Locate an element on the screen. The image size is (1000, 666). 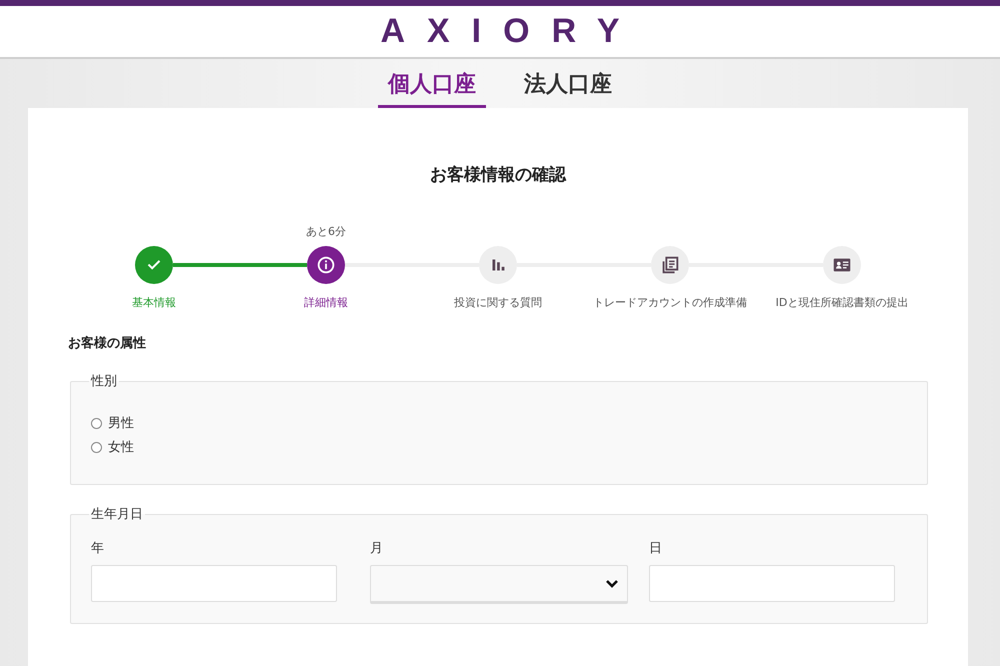
step-label: 詳細情報 is located at coordinates (326, 302).